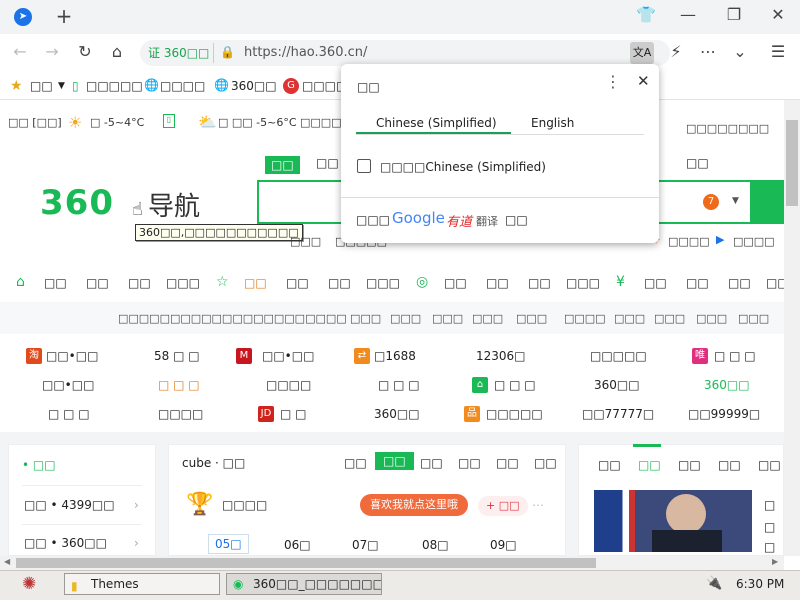  What do you see at coordinates (117, 52) in the screenshot?
I see `home-icon: ⌂` at bounding box center [117, 52].